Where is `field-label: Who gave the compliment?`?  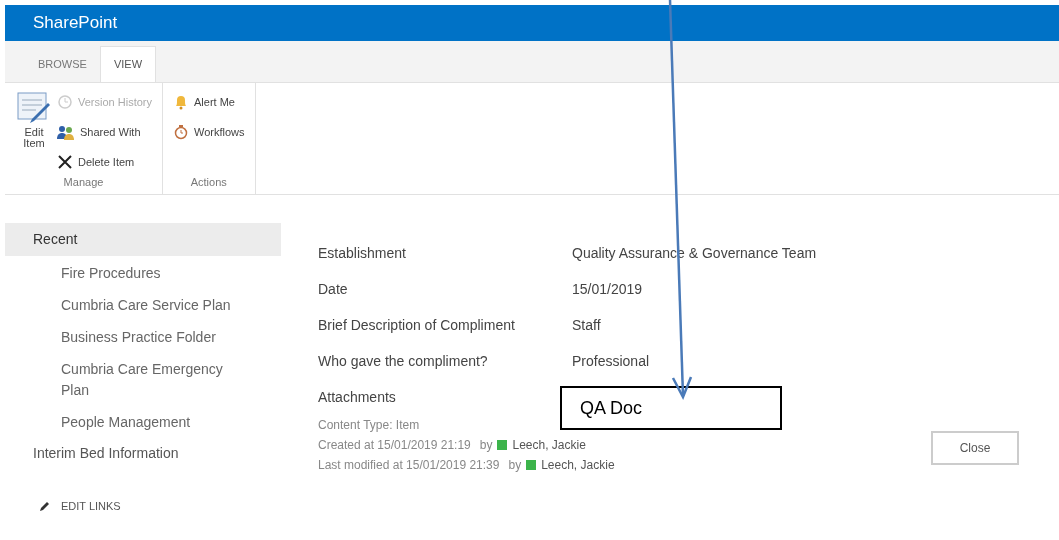 field-label: Who gave the compliment? is located at coordinates (403, 361).